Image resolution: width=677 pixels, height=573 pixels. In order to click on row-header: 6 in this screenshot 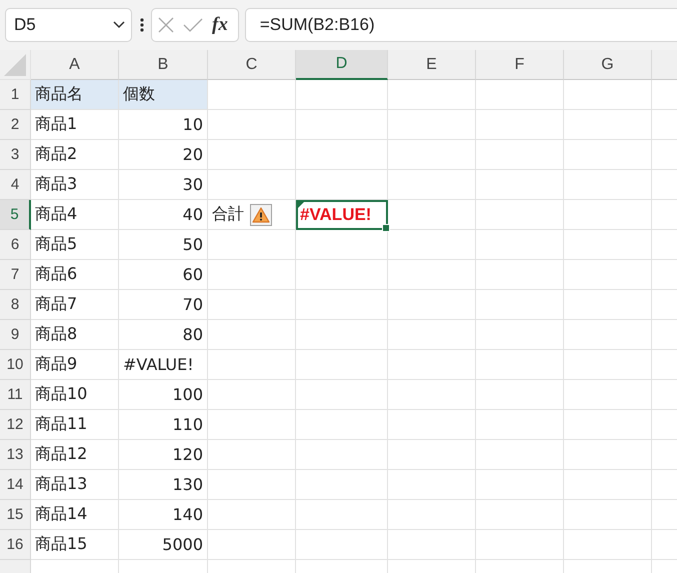, I will do `click(15, 245)`.